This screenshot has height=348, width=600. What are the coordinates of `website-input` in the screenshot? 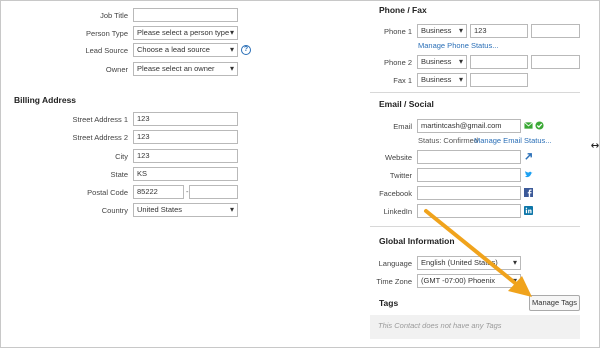 It's located at (469, 157).